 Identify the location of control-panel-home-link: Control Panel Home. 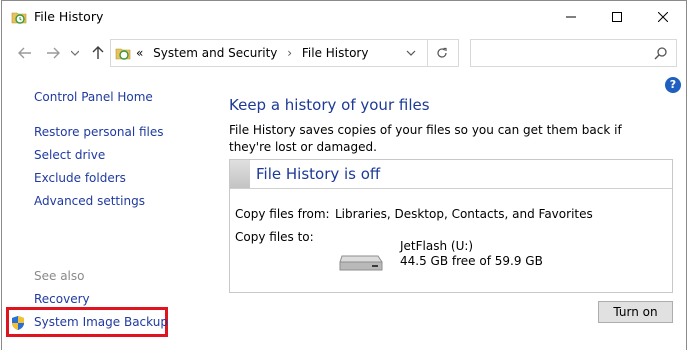
(93, 97).